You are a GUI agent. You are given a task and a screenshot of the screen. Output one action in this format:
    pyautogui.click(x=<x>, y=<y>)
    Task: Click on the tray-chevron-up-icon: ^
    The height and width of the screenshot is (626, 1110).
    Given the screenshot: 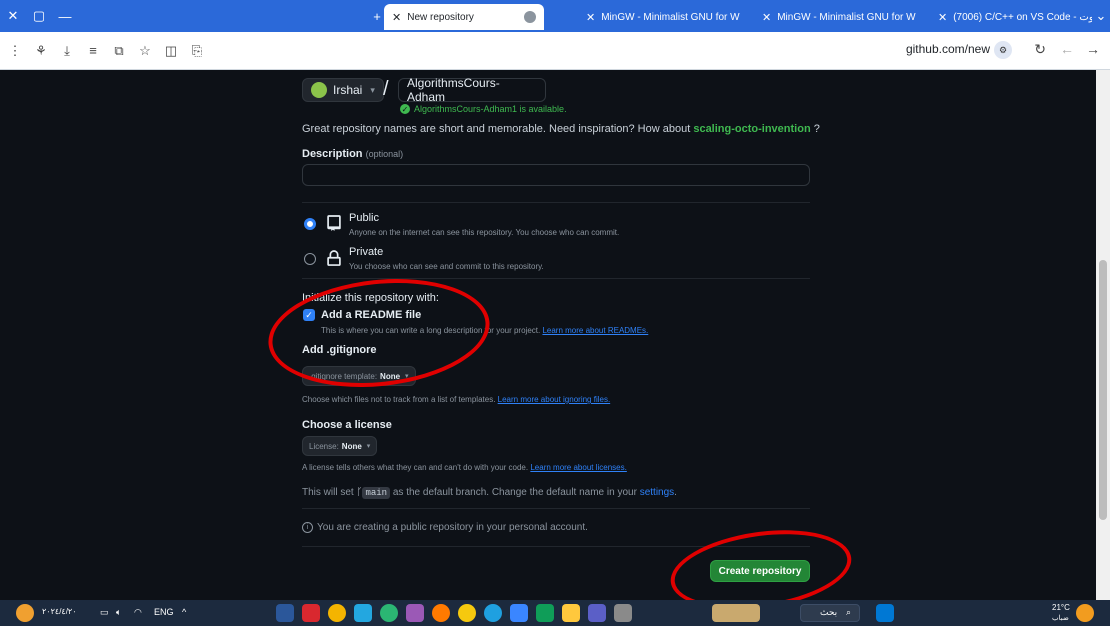 What is the action you would take?
    pyautogui.click(x=184, y=612)
    